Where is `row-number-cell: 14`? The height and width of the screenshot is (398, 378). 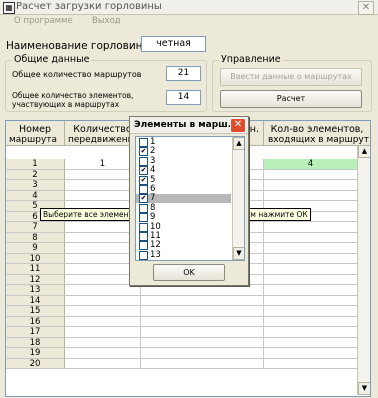 row-number-cell: 14 is located at coordinates (35, 300).